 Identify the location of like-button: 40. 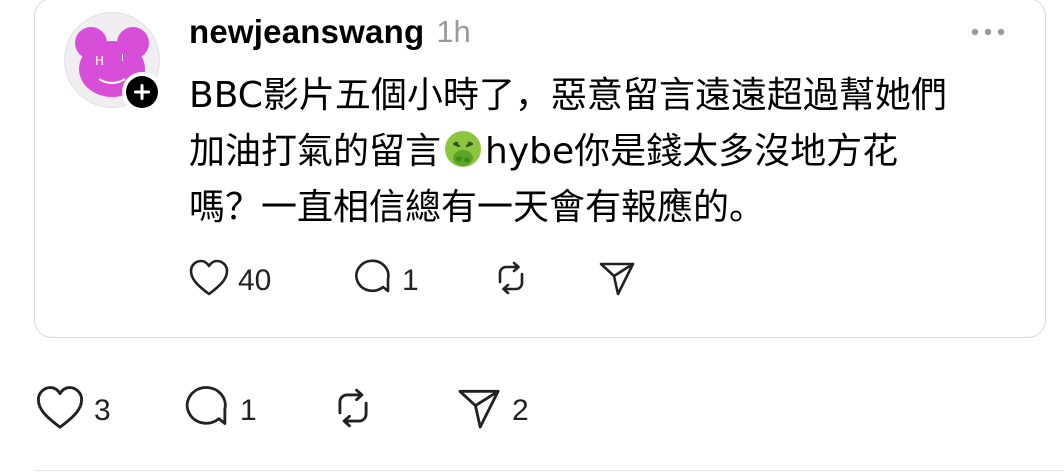
(229, 280).